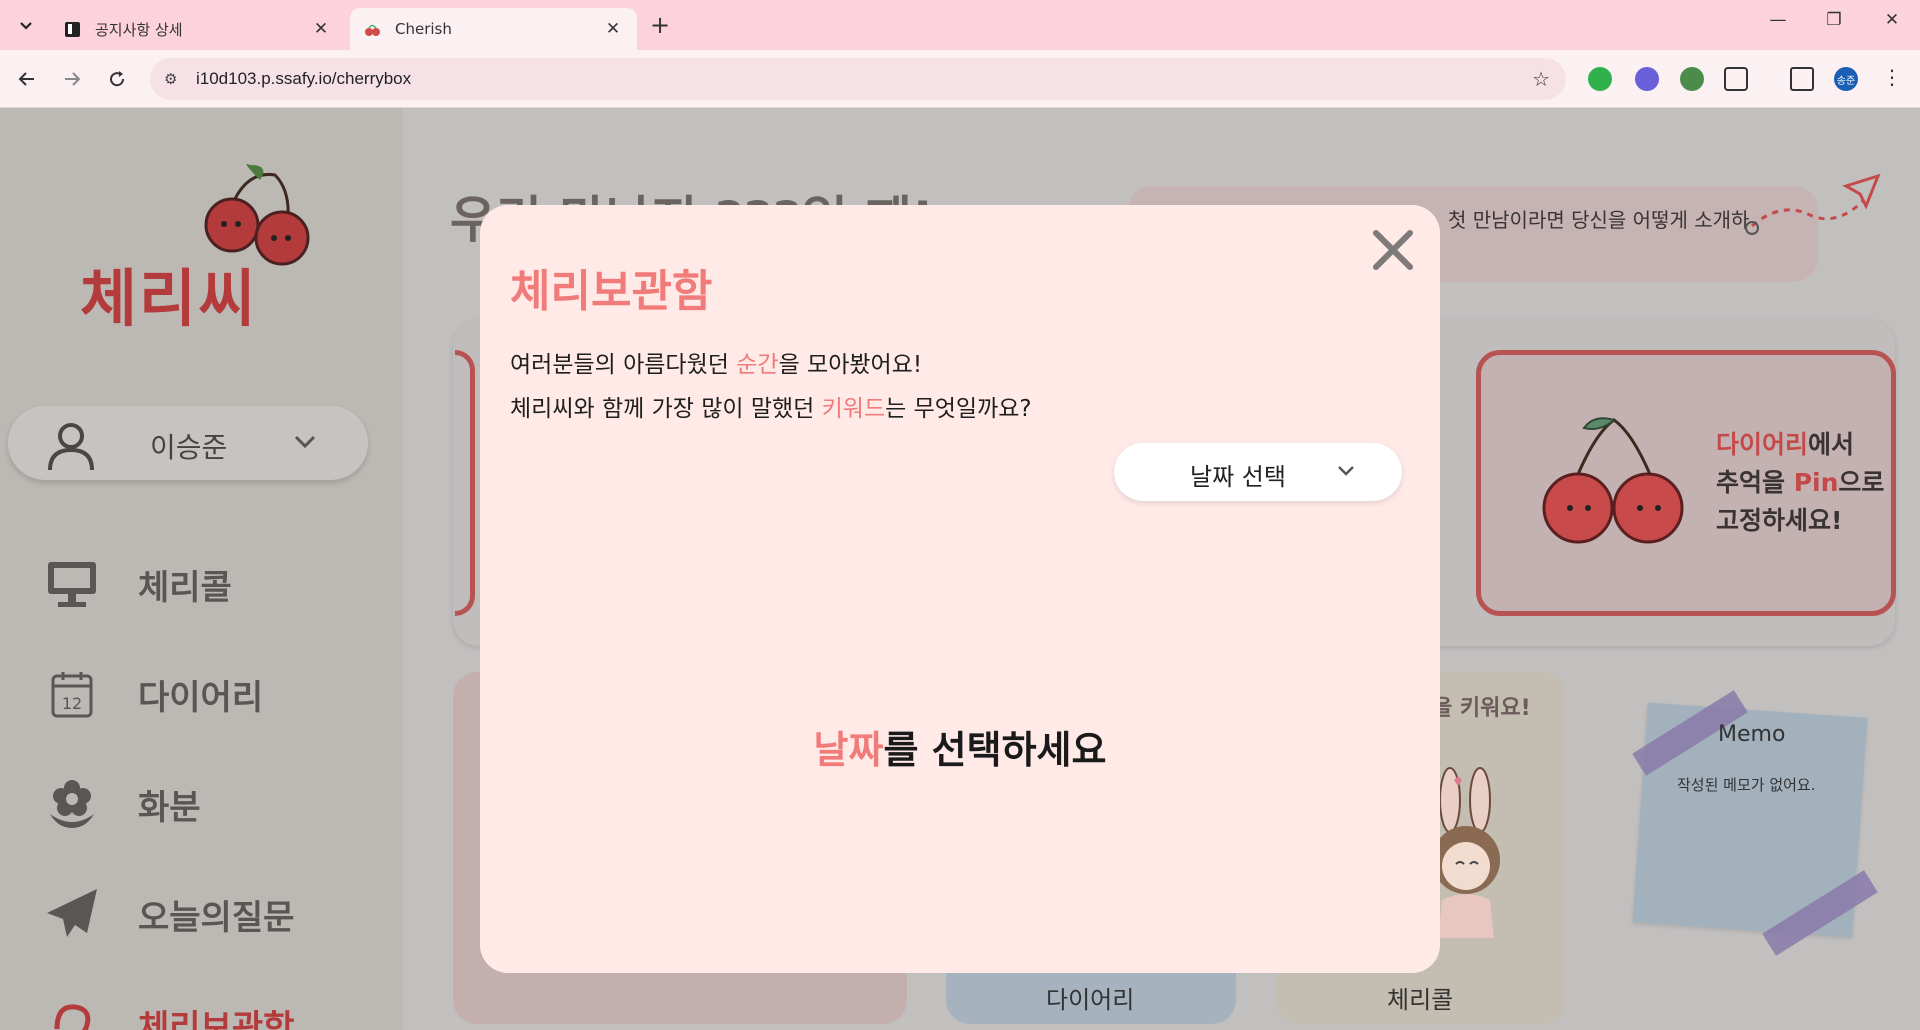 Image resolution: width=1920 pixels, height=1030 pixels. Describe the element at coordinates (1834, 20) in the screenshot. I see `restore-button: ❐` at that location.